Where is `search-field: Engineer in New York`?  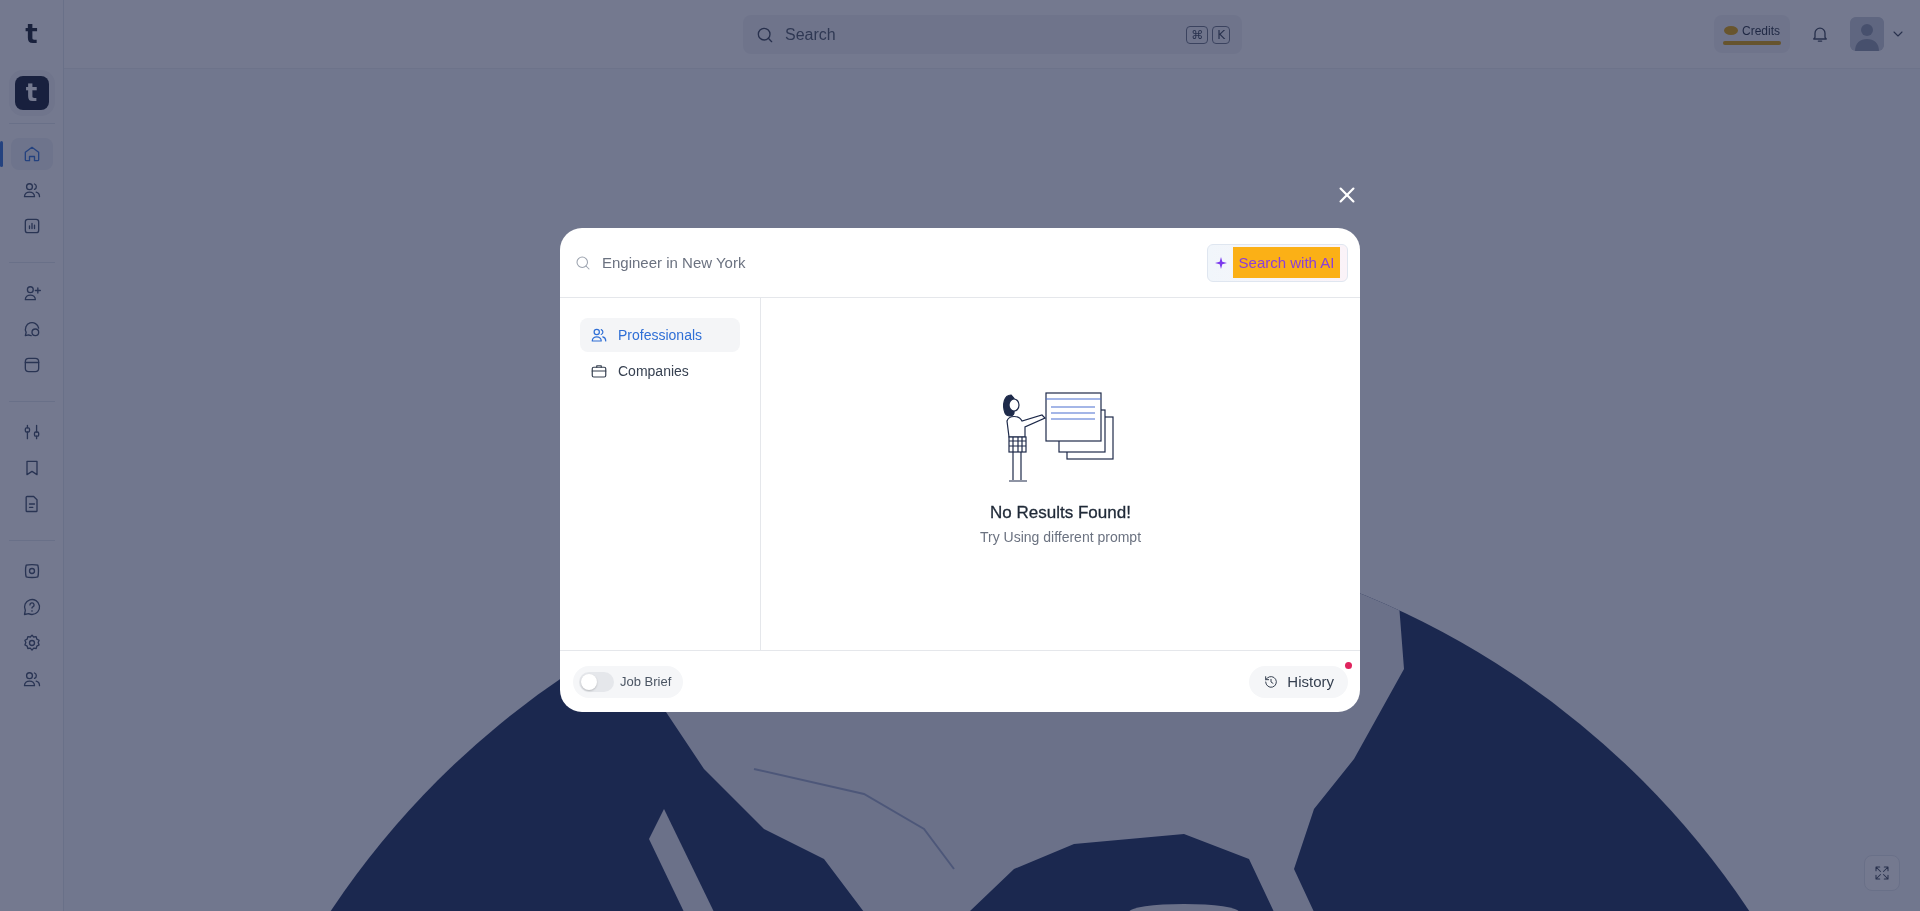 search-field: Engineer in New York is located at coordinates (898, 262).